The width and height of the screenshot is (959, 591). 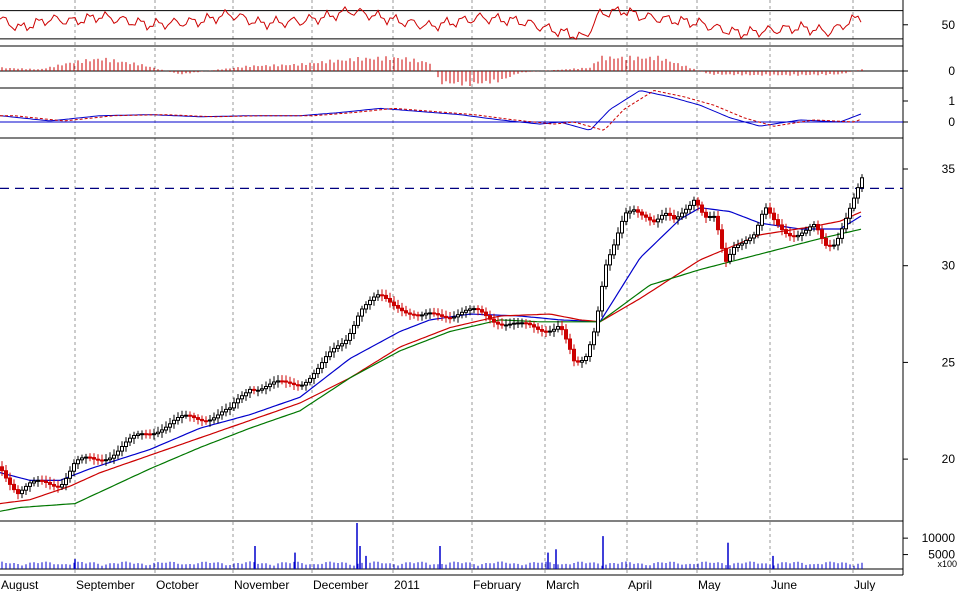 I want to click on macd-tick-label: 0, so click(x=951, y=122).